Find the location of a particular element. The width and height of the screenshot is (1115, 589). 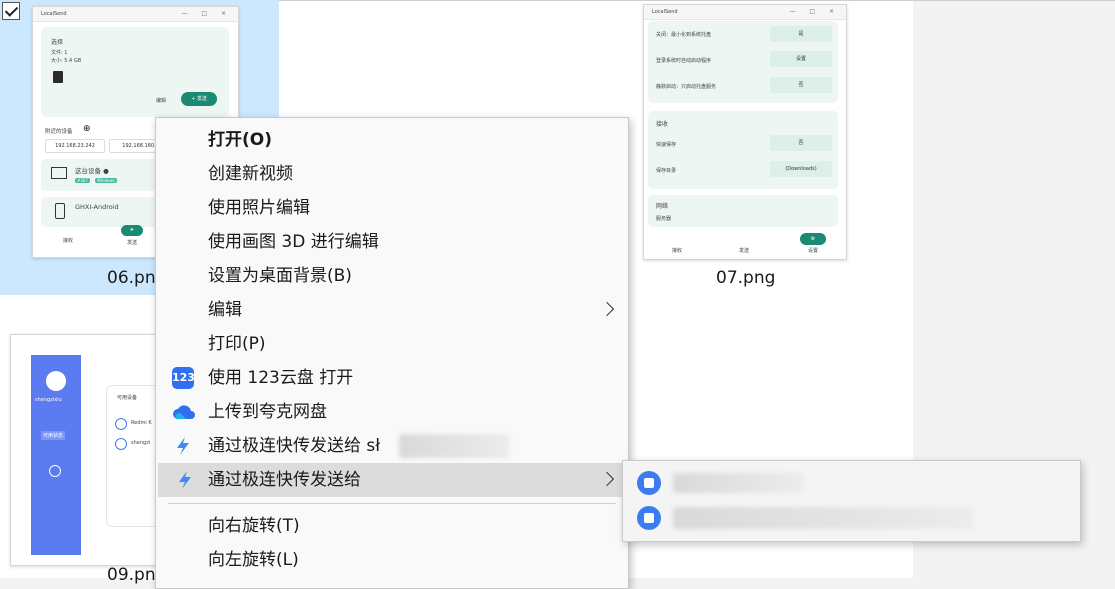

send-nav-icon: ➤ is located at coordinates (132, 230).